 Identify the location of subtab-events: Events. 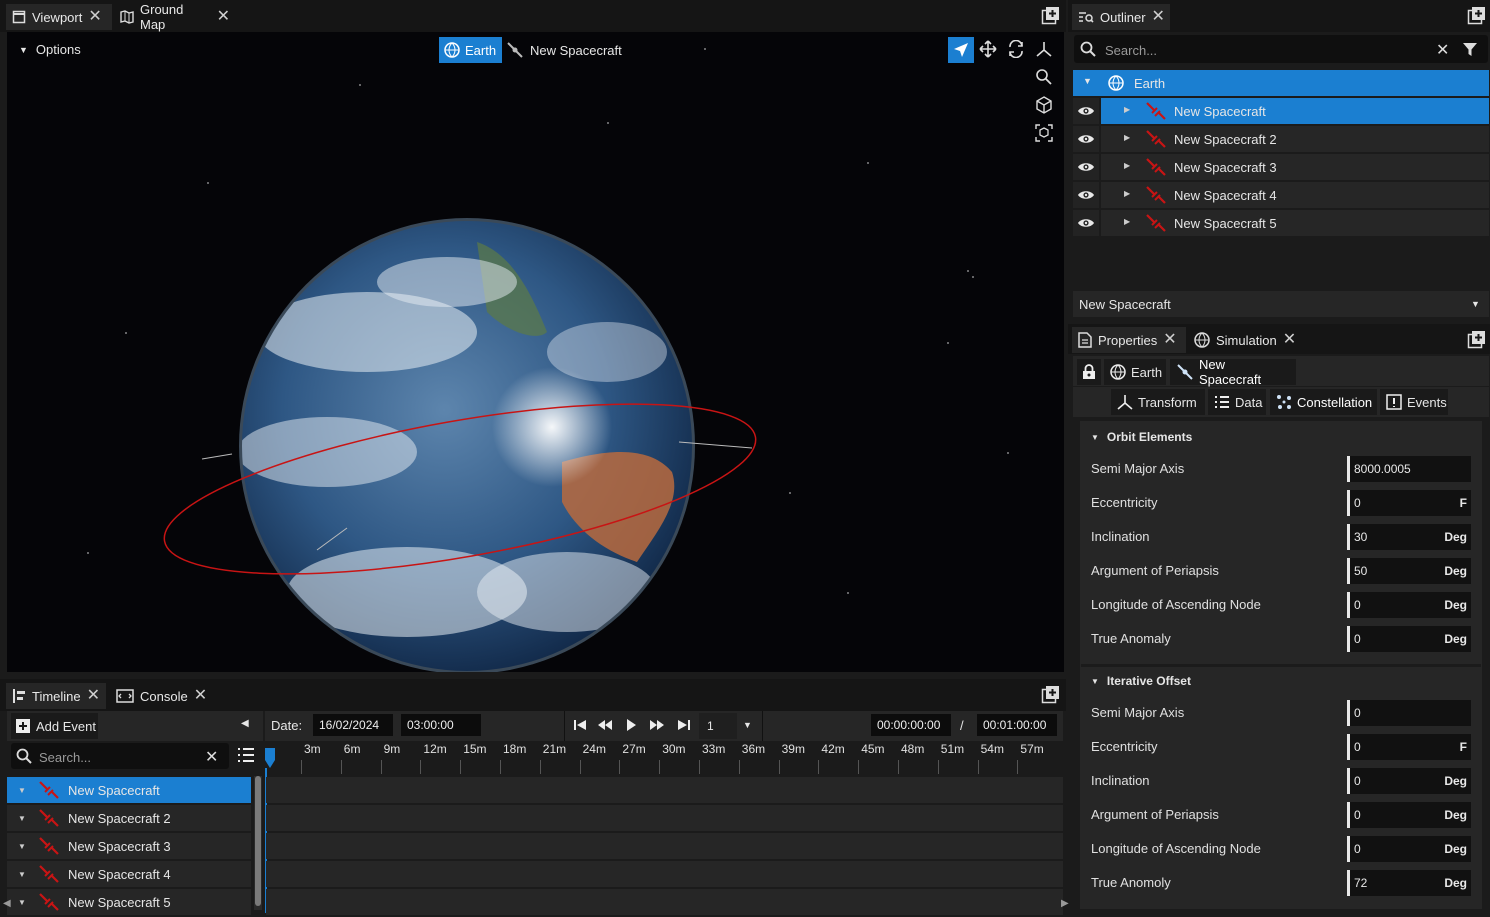
(1414, 402).